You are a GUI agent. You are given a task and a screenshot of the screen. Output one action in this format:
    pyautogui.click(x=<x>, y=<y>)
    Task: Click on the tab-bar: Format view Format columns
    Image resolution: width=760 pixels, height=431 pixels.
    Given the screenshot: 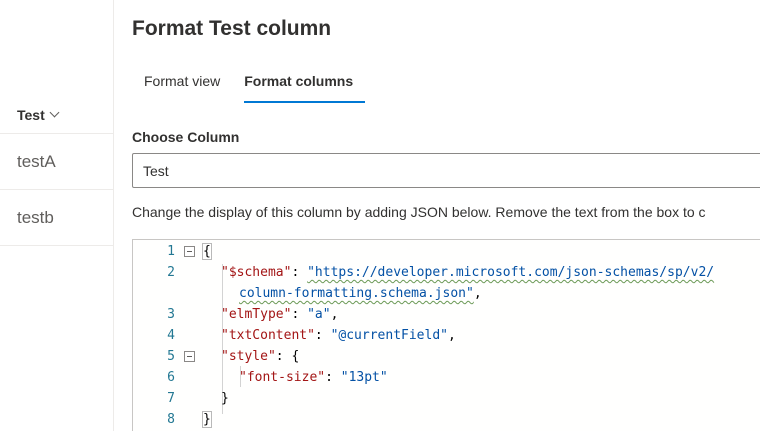 What is the action you would take?
    pyautogui.click(x=249, y=84)
    